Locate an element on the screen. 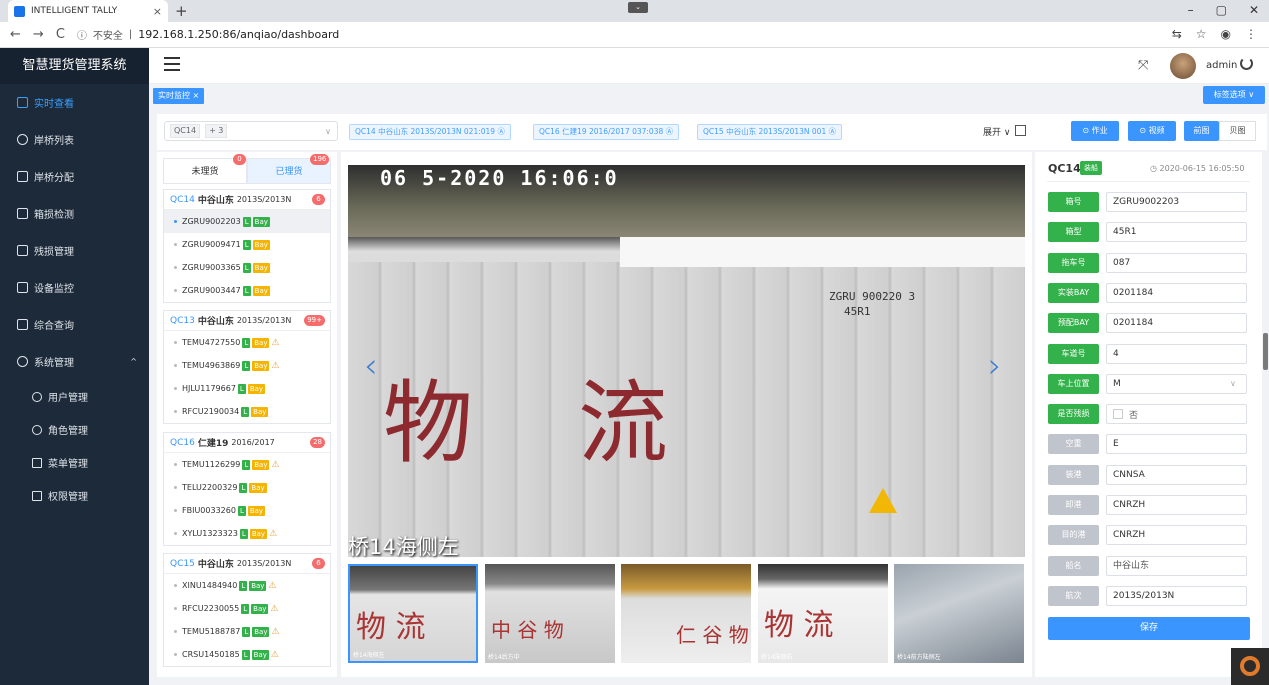  field-input: 45R1 is located at coordinates (1176, 232).